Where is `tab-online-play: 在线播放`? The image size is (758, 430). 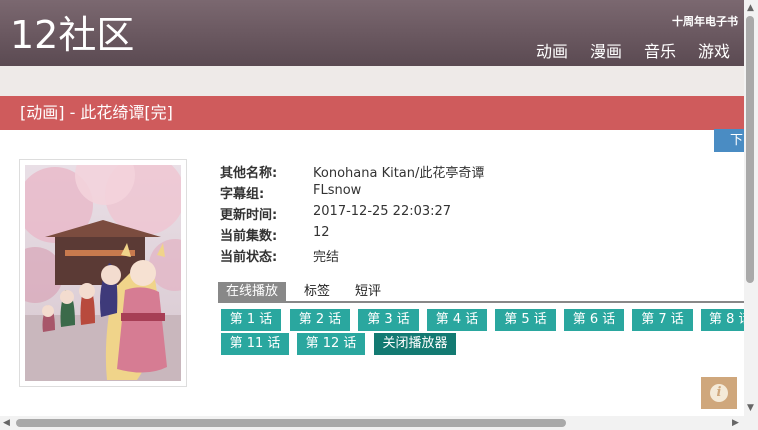
tab-online-play: 在线播放 is located at coordinates (252, 291).